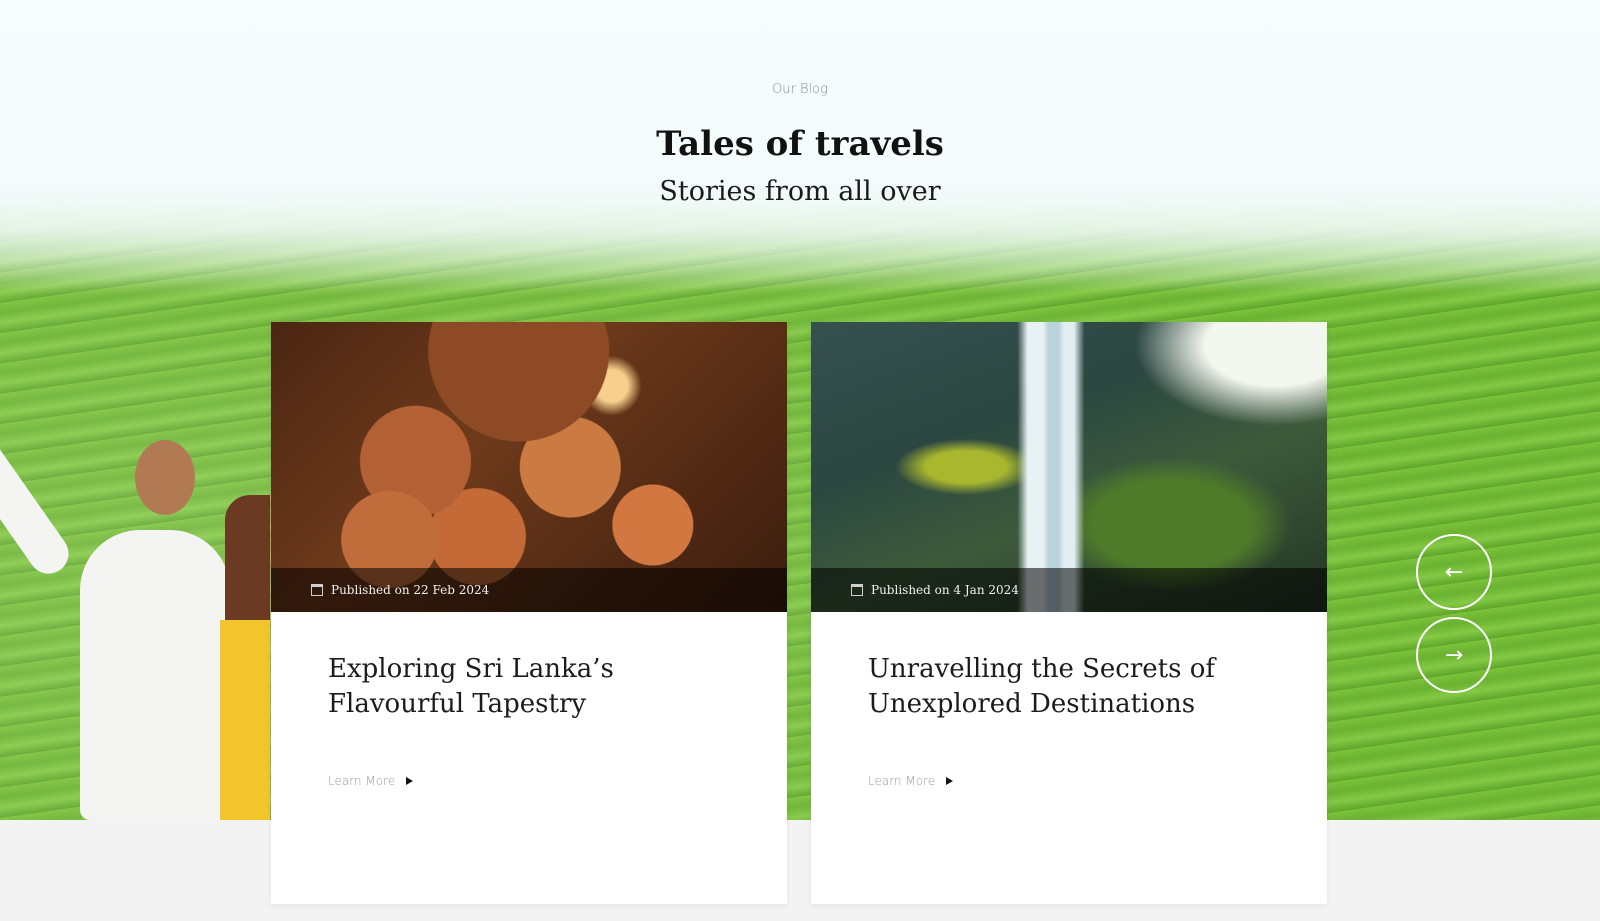 Image resolution: width=1600 pixels, height=921 pixels. Describe the element at coordinates (410, 590) in the screenshot. I see `publish-date: Published on 22 Feb 2024` at that location.